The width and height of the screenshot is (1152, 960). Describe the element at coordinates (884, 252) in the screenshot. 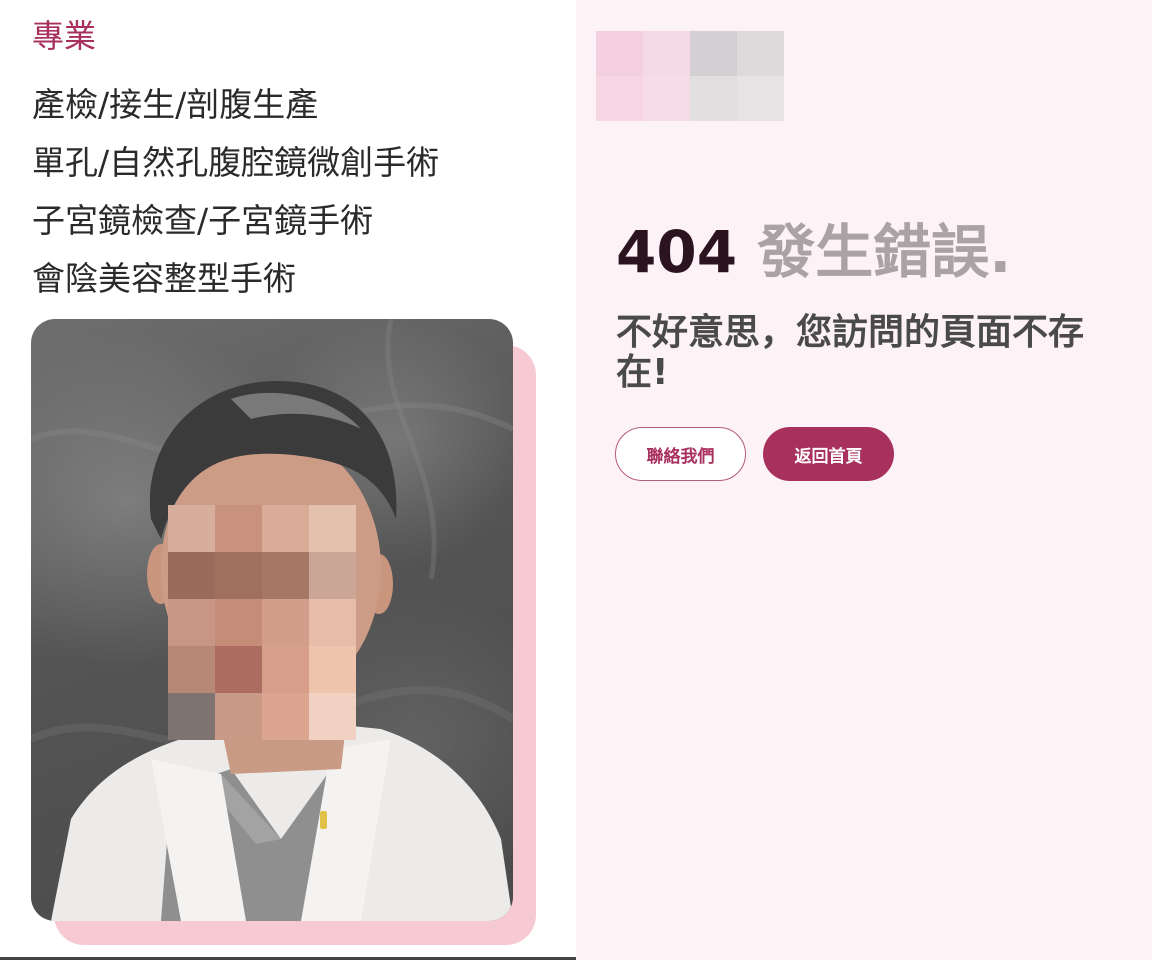

I see `error-title: 發生錯誤.` at that location.